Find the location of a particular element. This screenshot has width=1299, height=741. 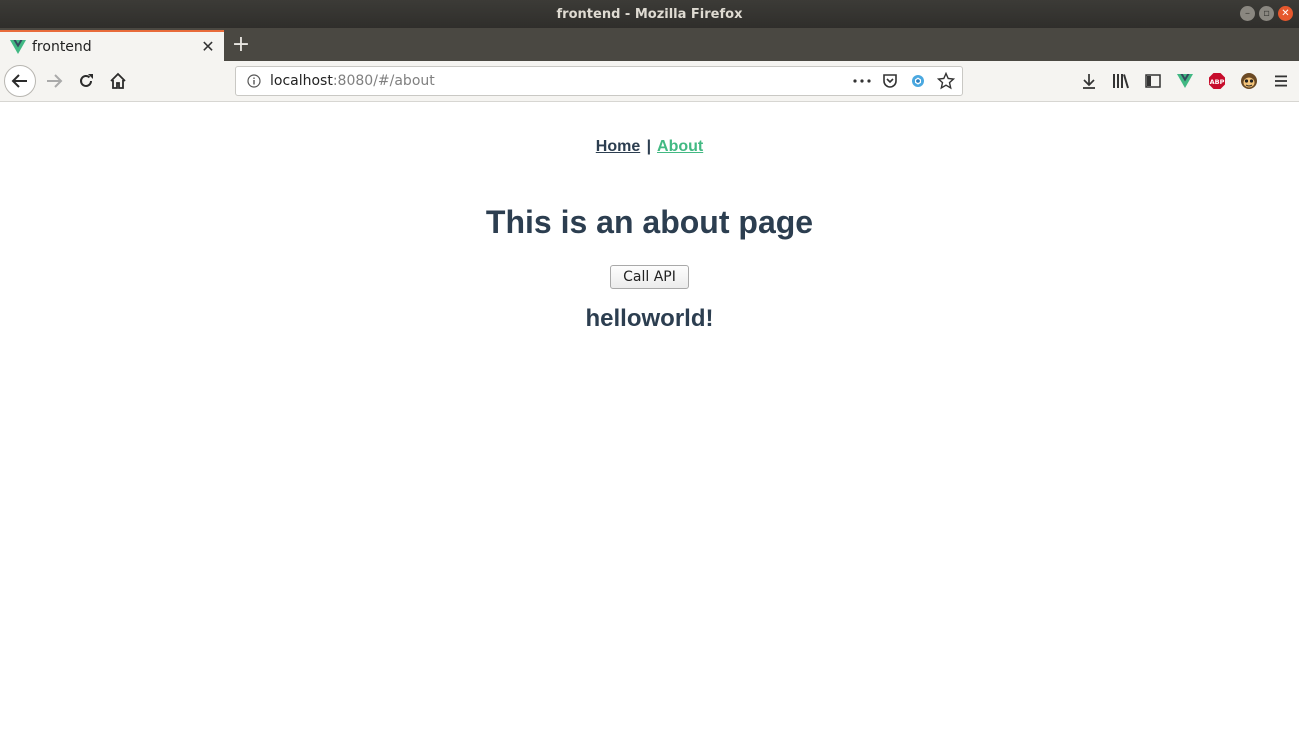

api-result: helloworld! is located at coordinates (649, 318).